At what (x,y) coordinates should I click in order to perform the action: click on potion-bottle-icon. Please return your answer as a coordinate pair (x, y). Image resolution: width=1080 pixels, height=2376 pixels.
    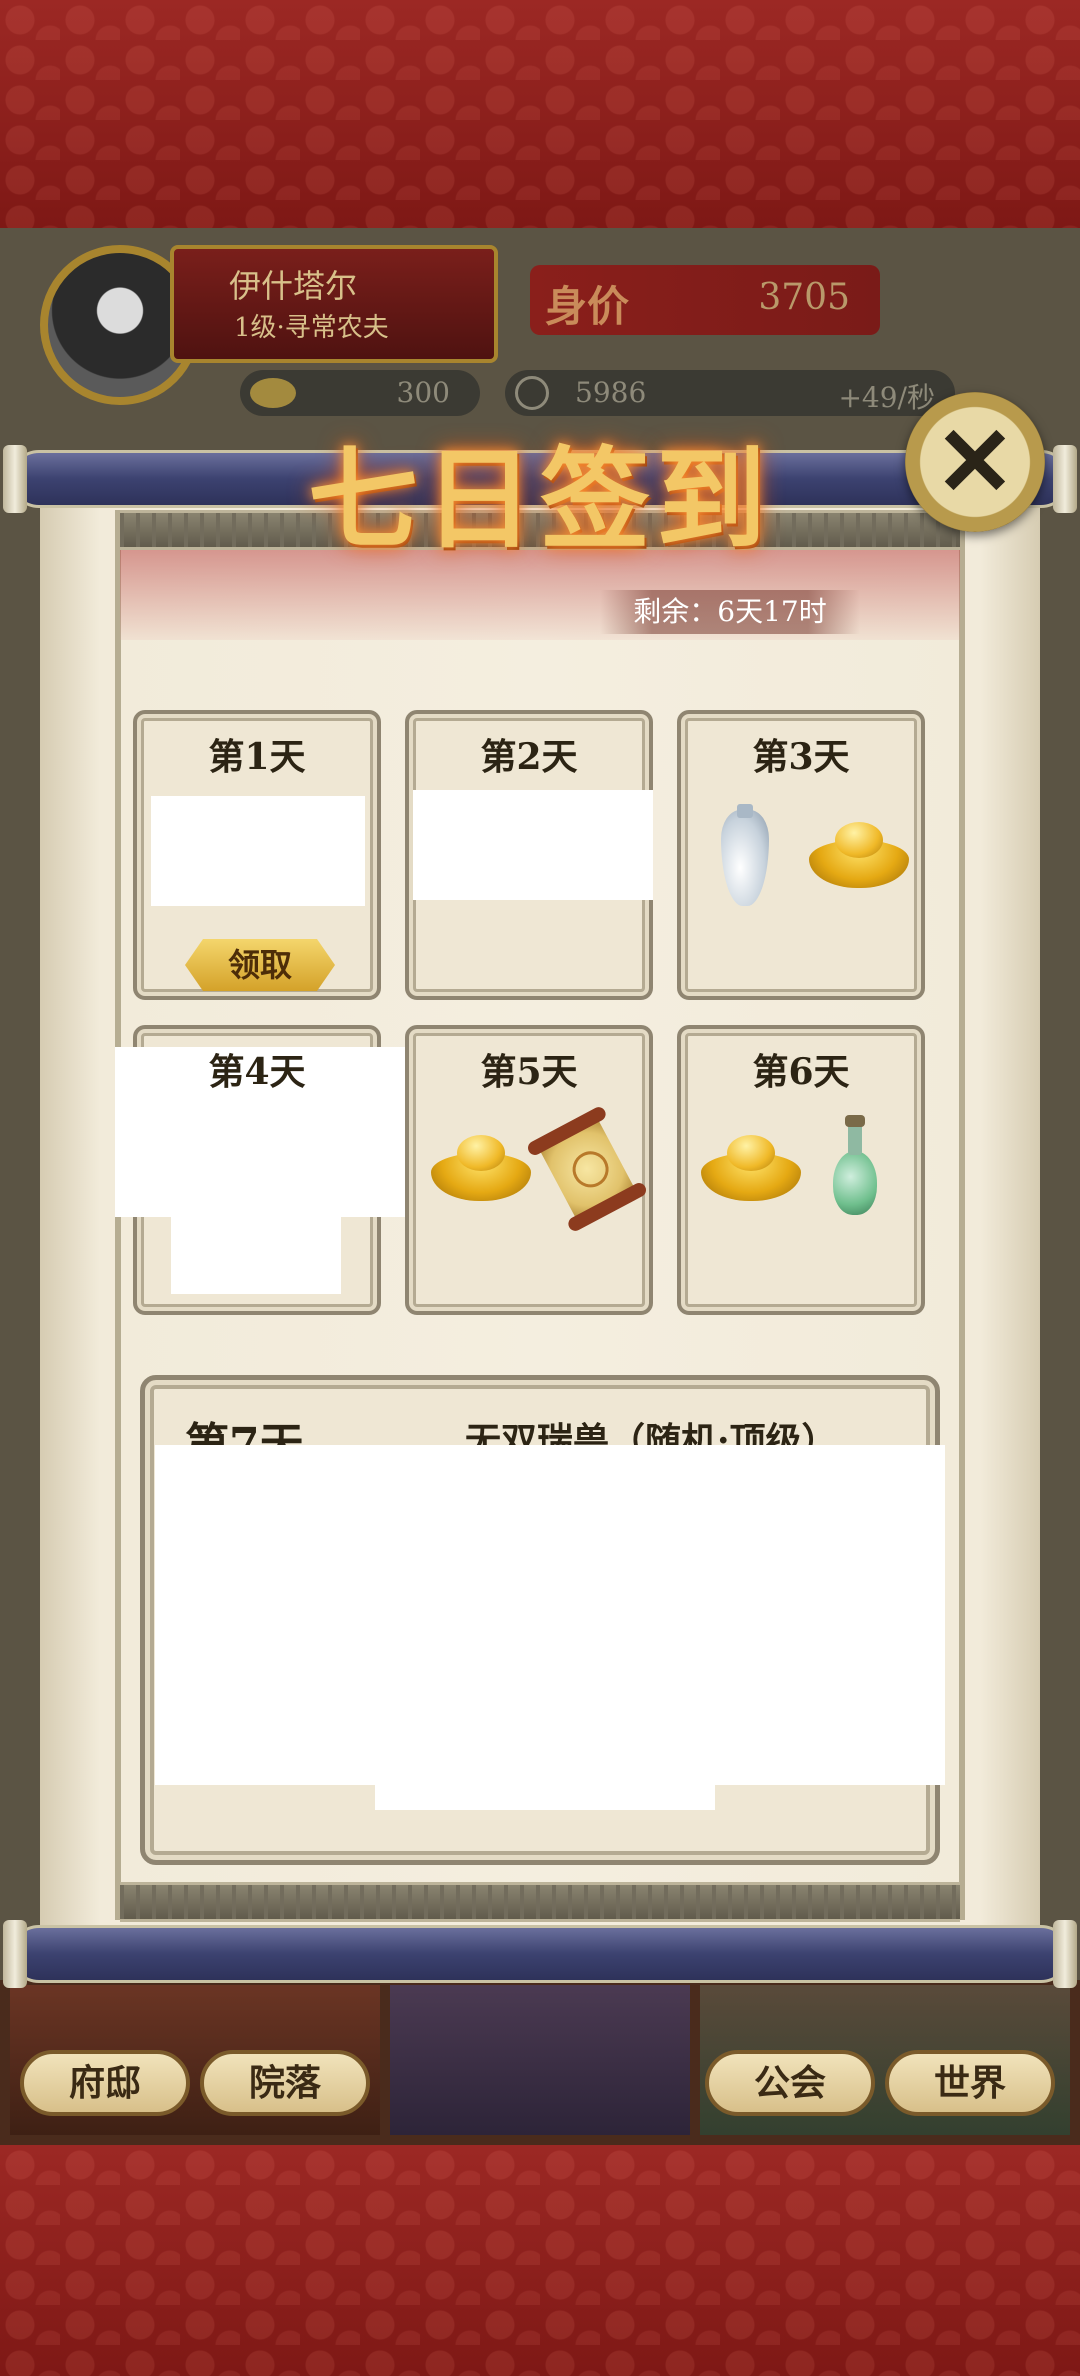
    Looking at the image, I should click on (855, 1165).